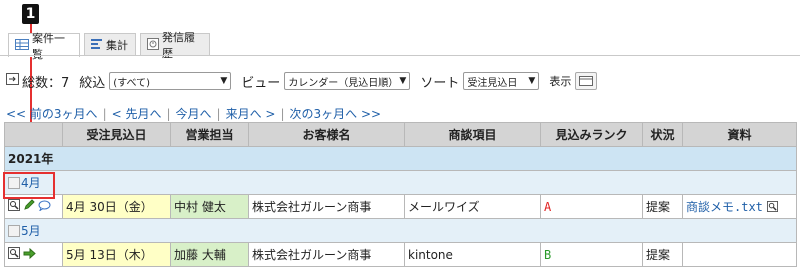  Describe the element at coordinates (31, 231) in the screenshot. I see `month-link-may: 5月` at that location.